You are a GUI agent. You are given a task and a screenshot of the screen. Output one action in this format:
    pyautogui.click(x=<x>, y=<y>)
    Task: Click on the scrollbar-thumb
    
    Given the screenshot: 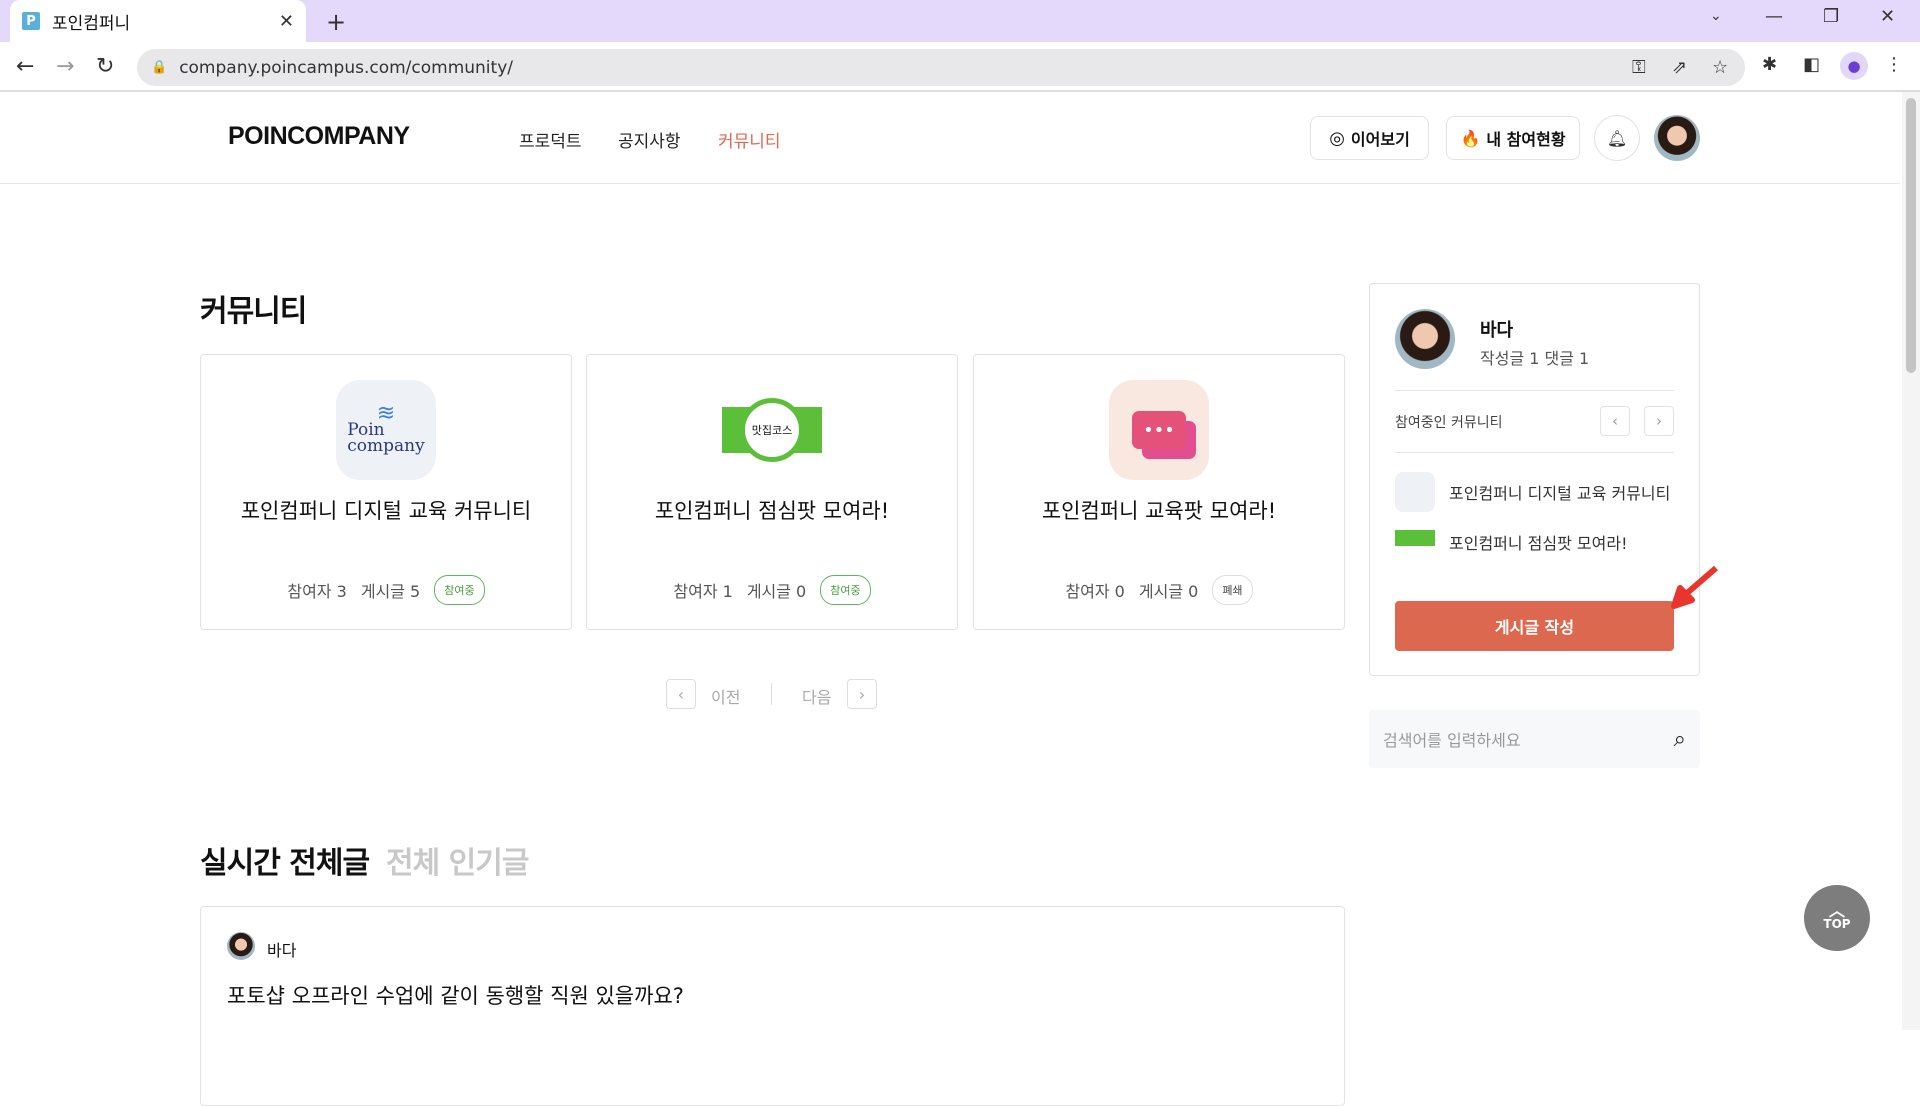 What is the action you would take?
    pyautogui.click(x=1911, y=235)
    